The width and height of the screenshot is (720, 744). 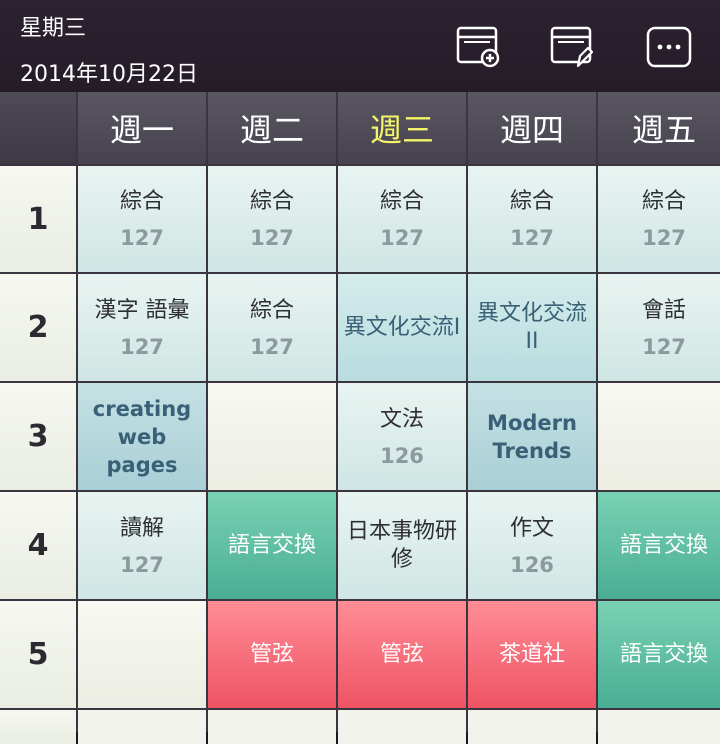 I want to click on class-name: creating web pages, so click(x=142, y=436).